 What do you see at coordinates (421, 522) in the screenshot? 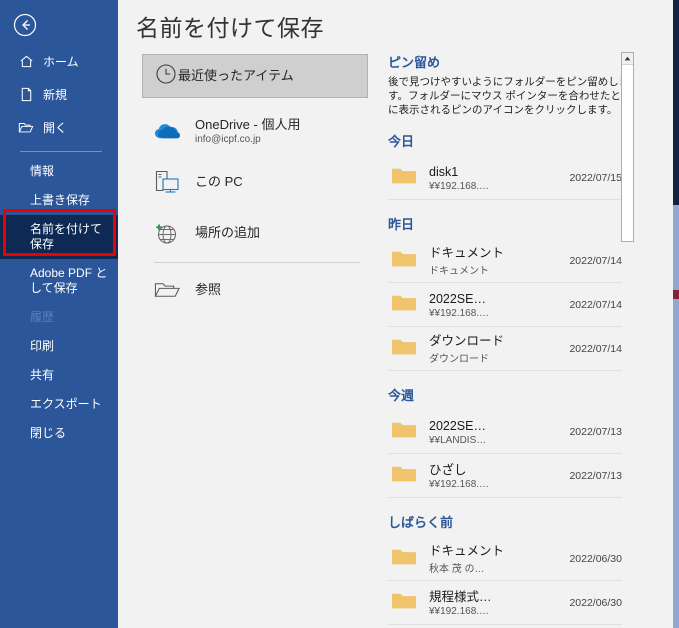
I see `recent-group-heading: しばらく前` at bounding box center [421, 522].